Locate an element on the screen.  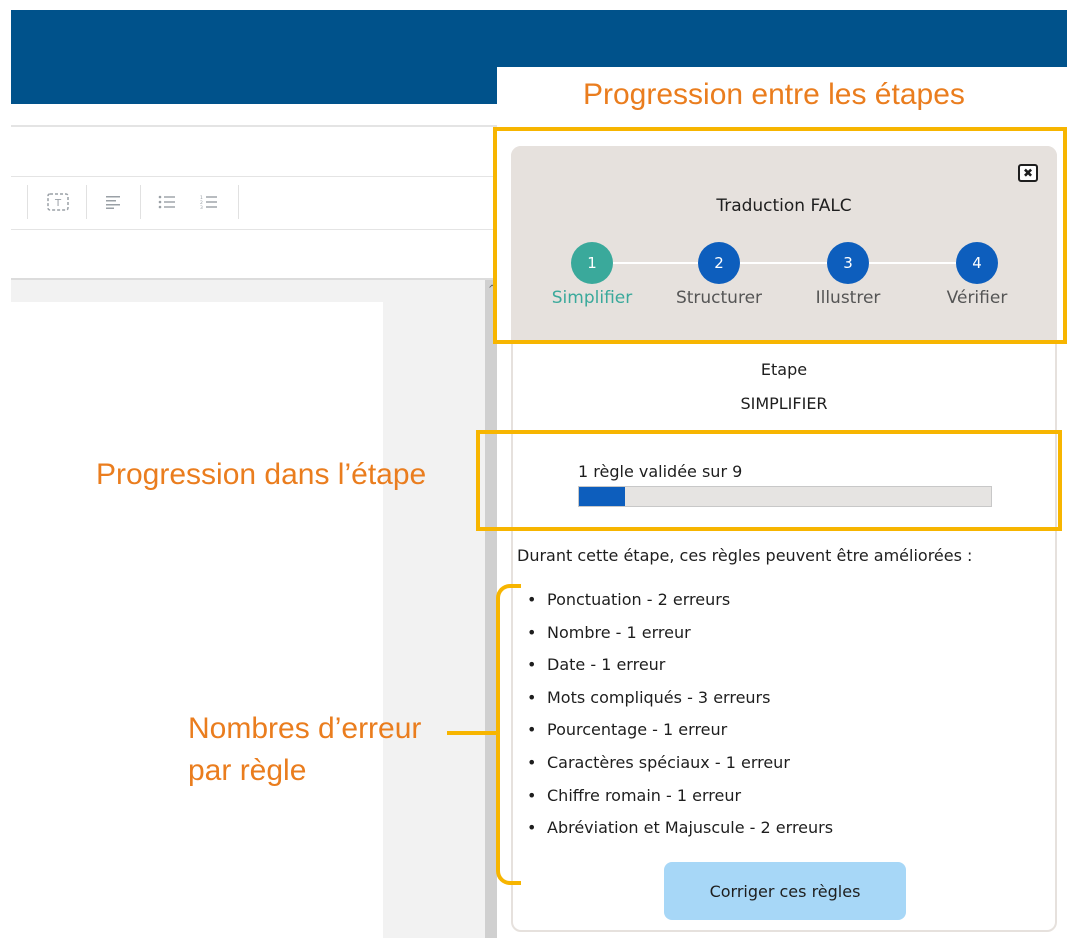
svg-text: 3 is located at coordinates (201, 207).